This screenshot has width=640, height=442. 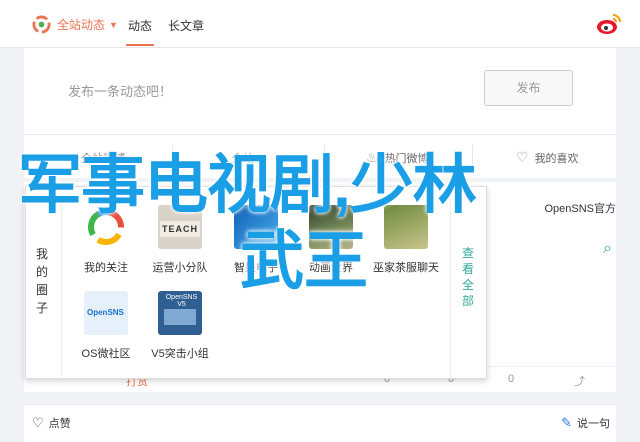 I want to click on filter-all-weibo: ▭ 全站微博, so click(x=93, y=157).